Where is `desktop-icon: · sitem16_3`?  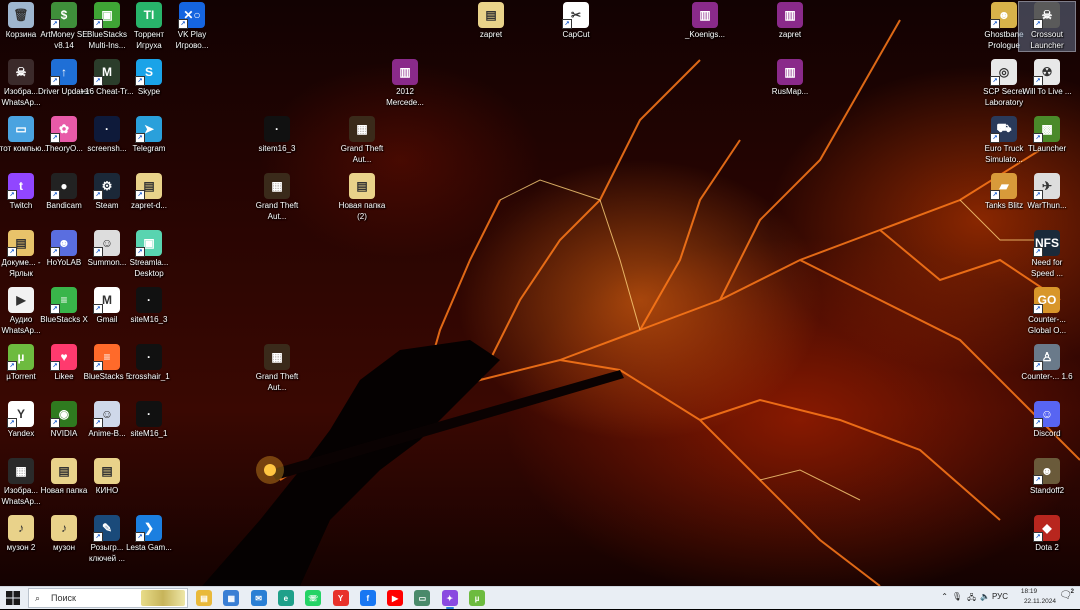
desktop-icon: · sitem16_3 is located at coordinates (277, 135).